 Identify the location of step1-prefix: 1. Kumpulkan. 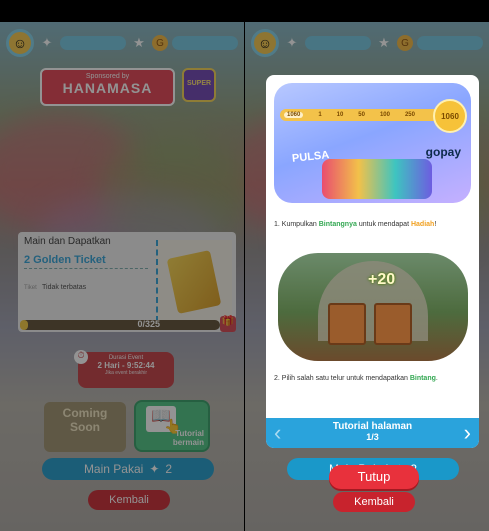
(296, 224).